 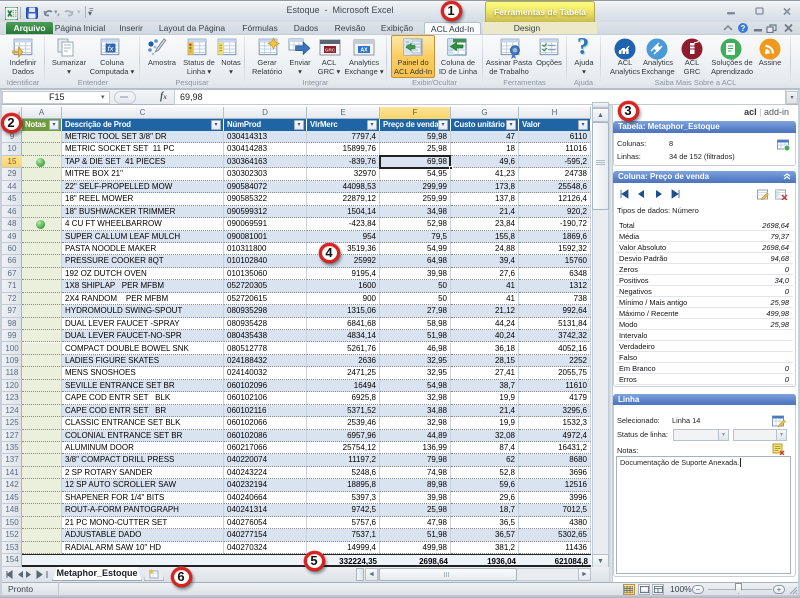 I want to click on svg-text: AX, so click(x=365, y=51).